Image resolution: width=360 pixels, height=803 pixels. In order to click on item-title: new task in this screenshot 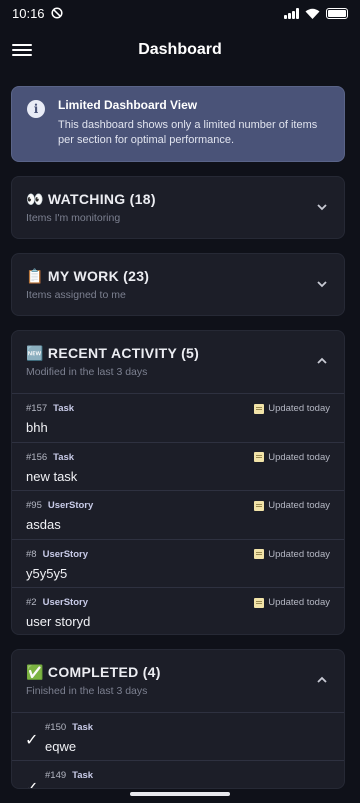, I will do `click(52, 476)`.